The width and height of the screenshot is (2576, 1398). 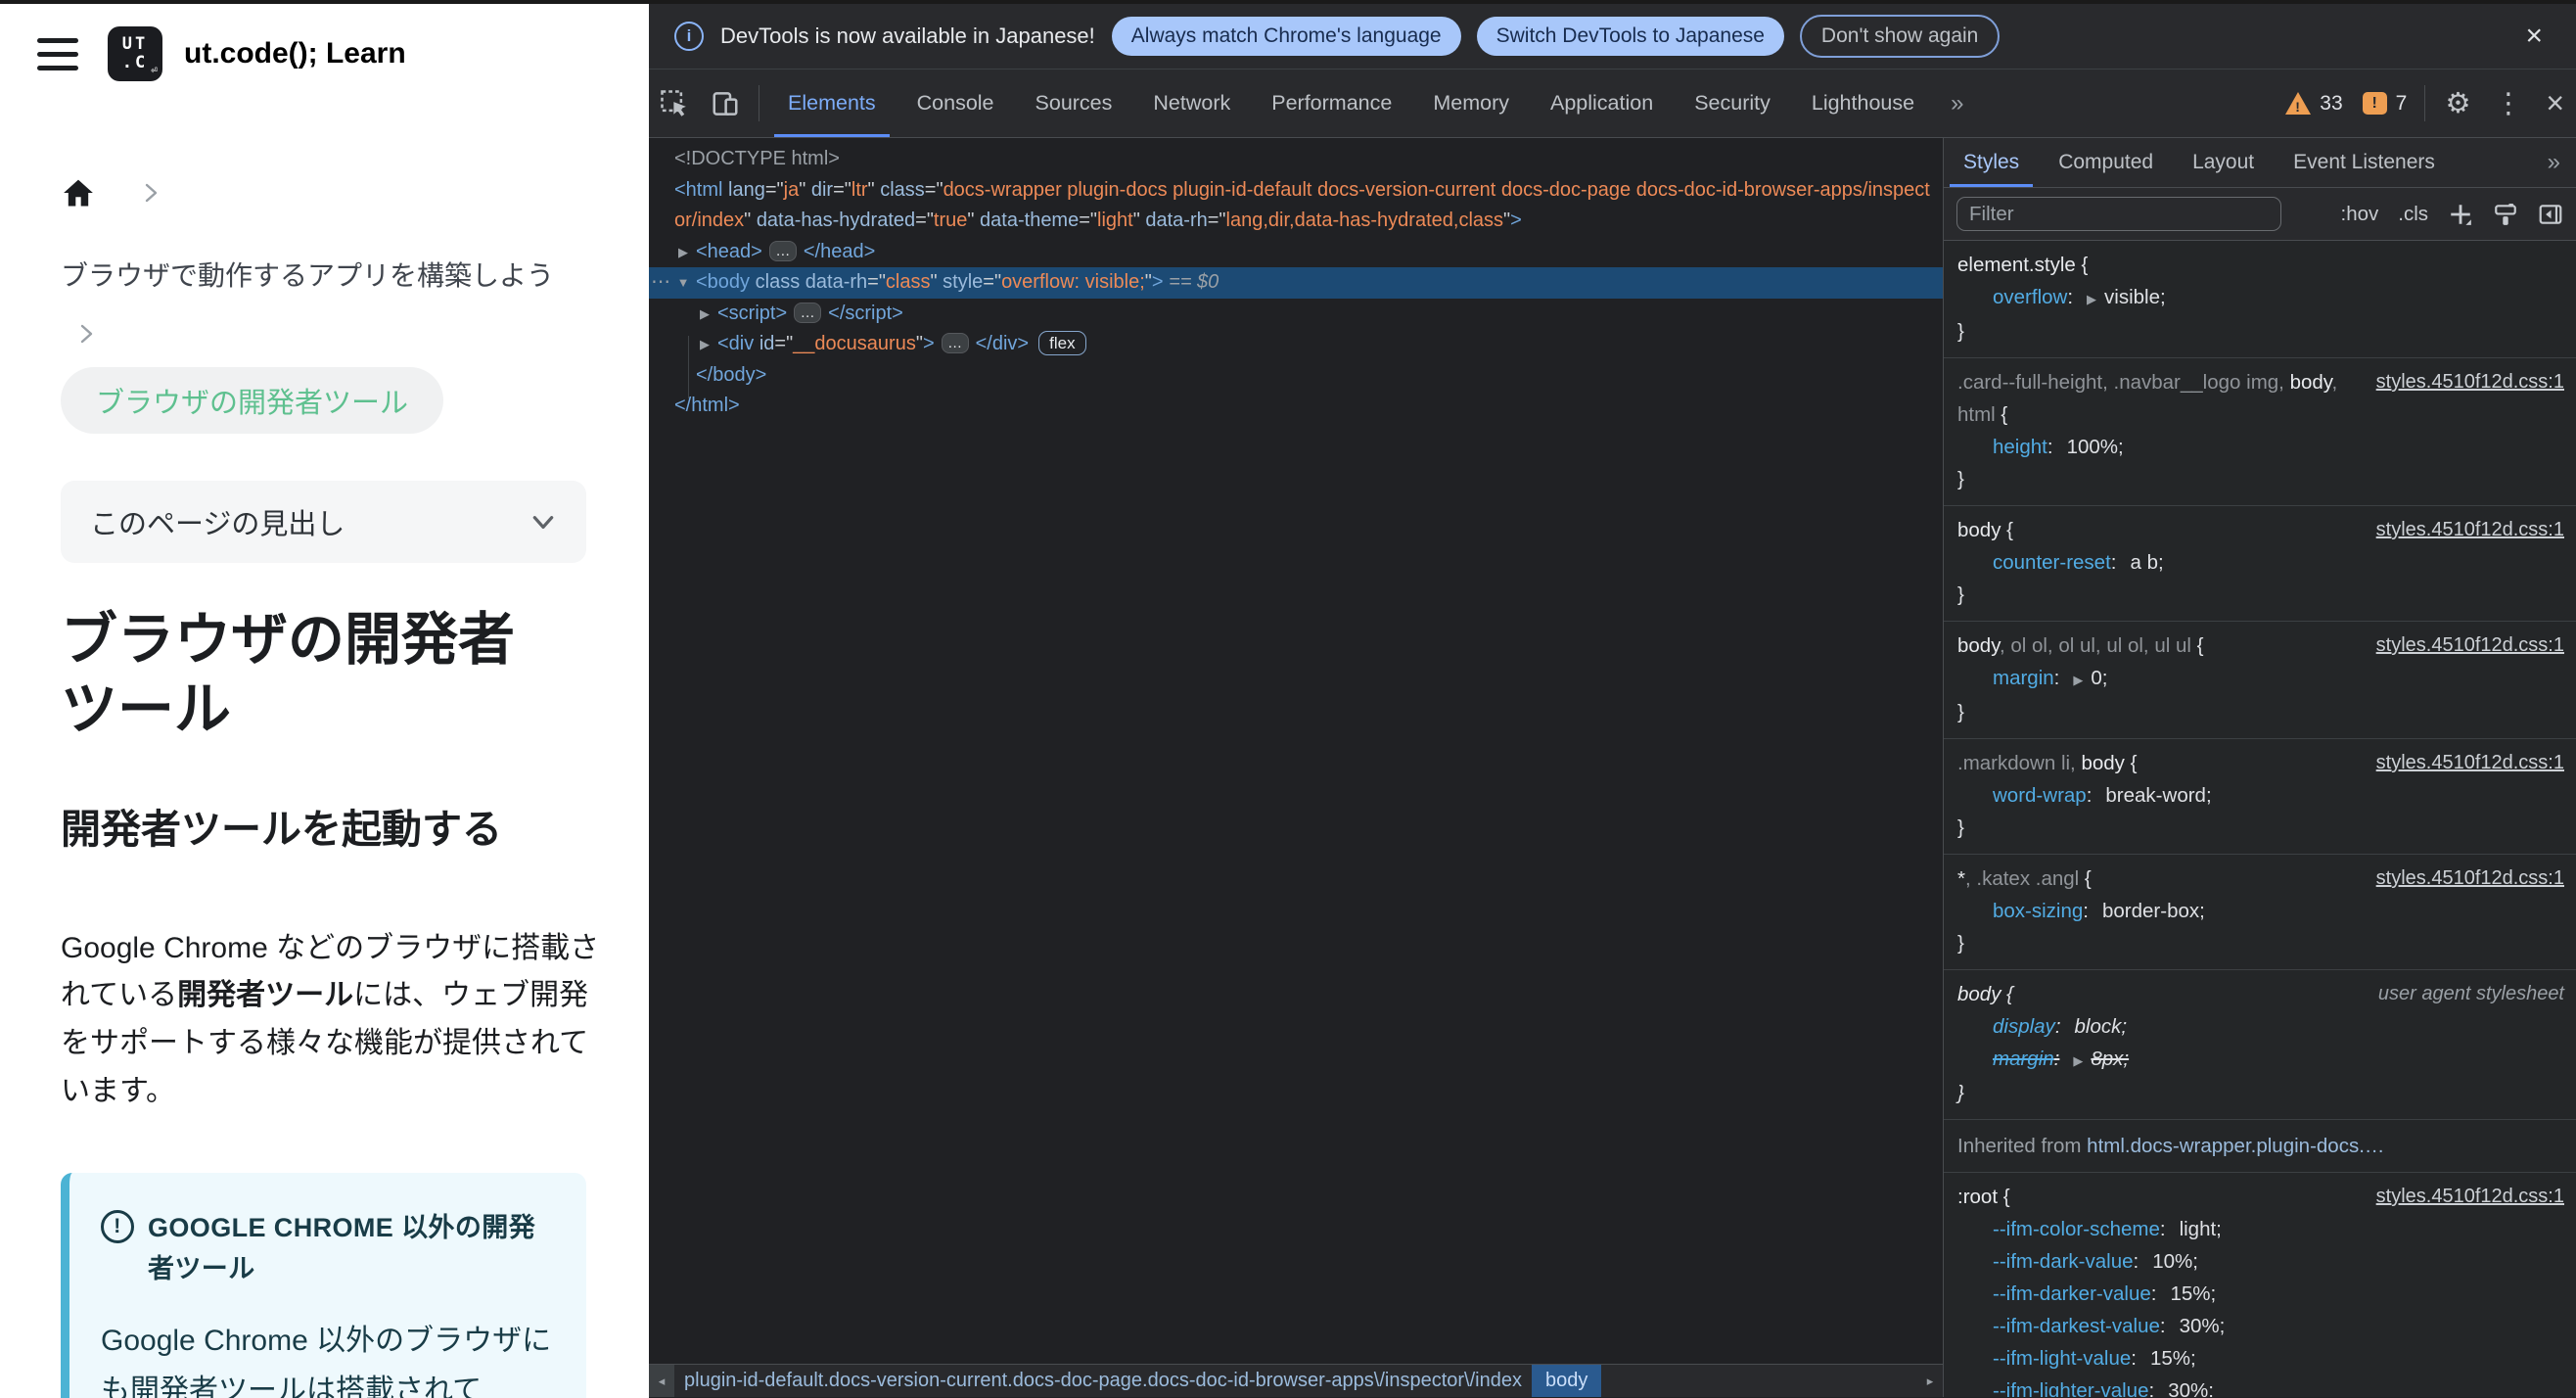 What do you see at coordinates (683, 283) in the screenshot?
I see `collapse-arrow-icon: ▼` at bounding box center [683, 283].